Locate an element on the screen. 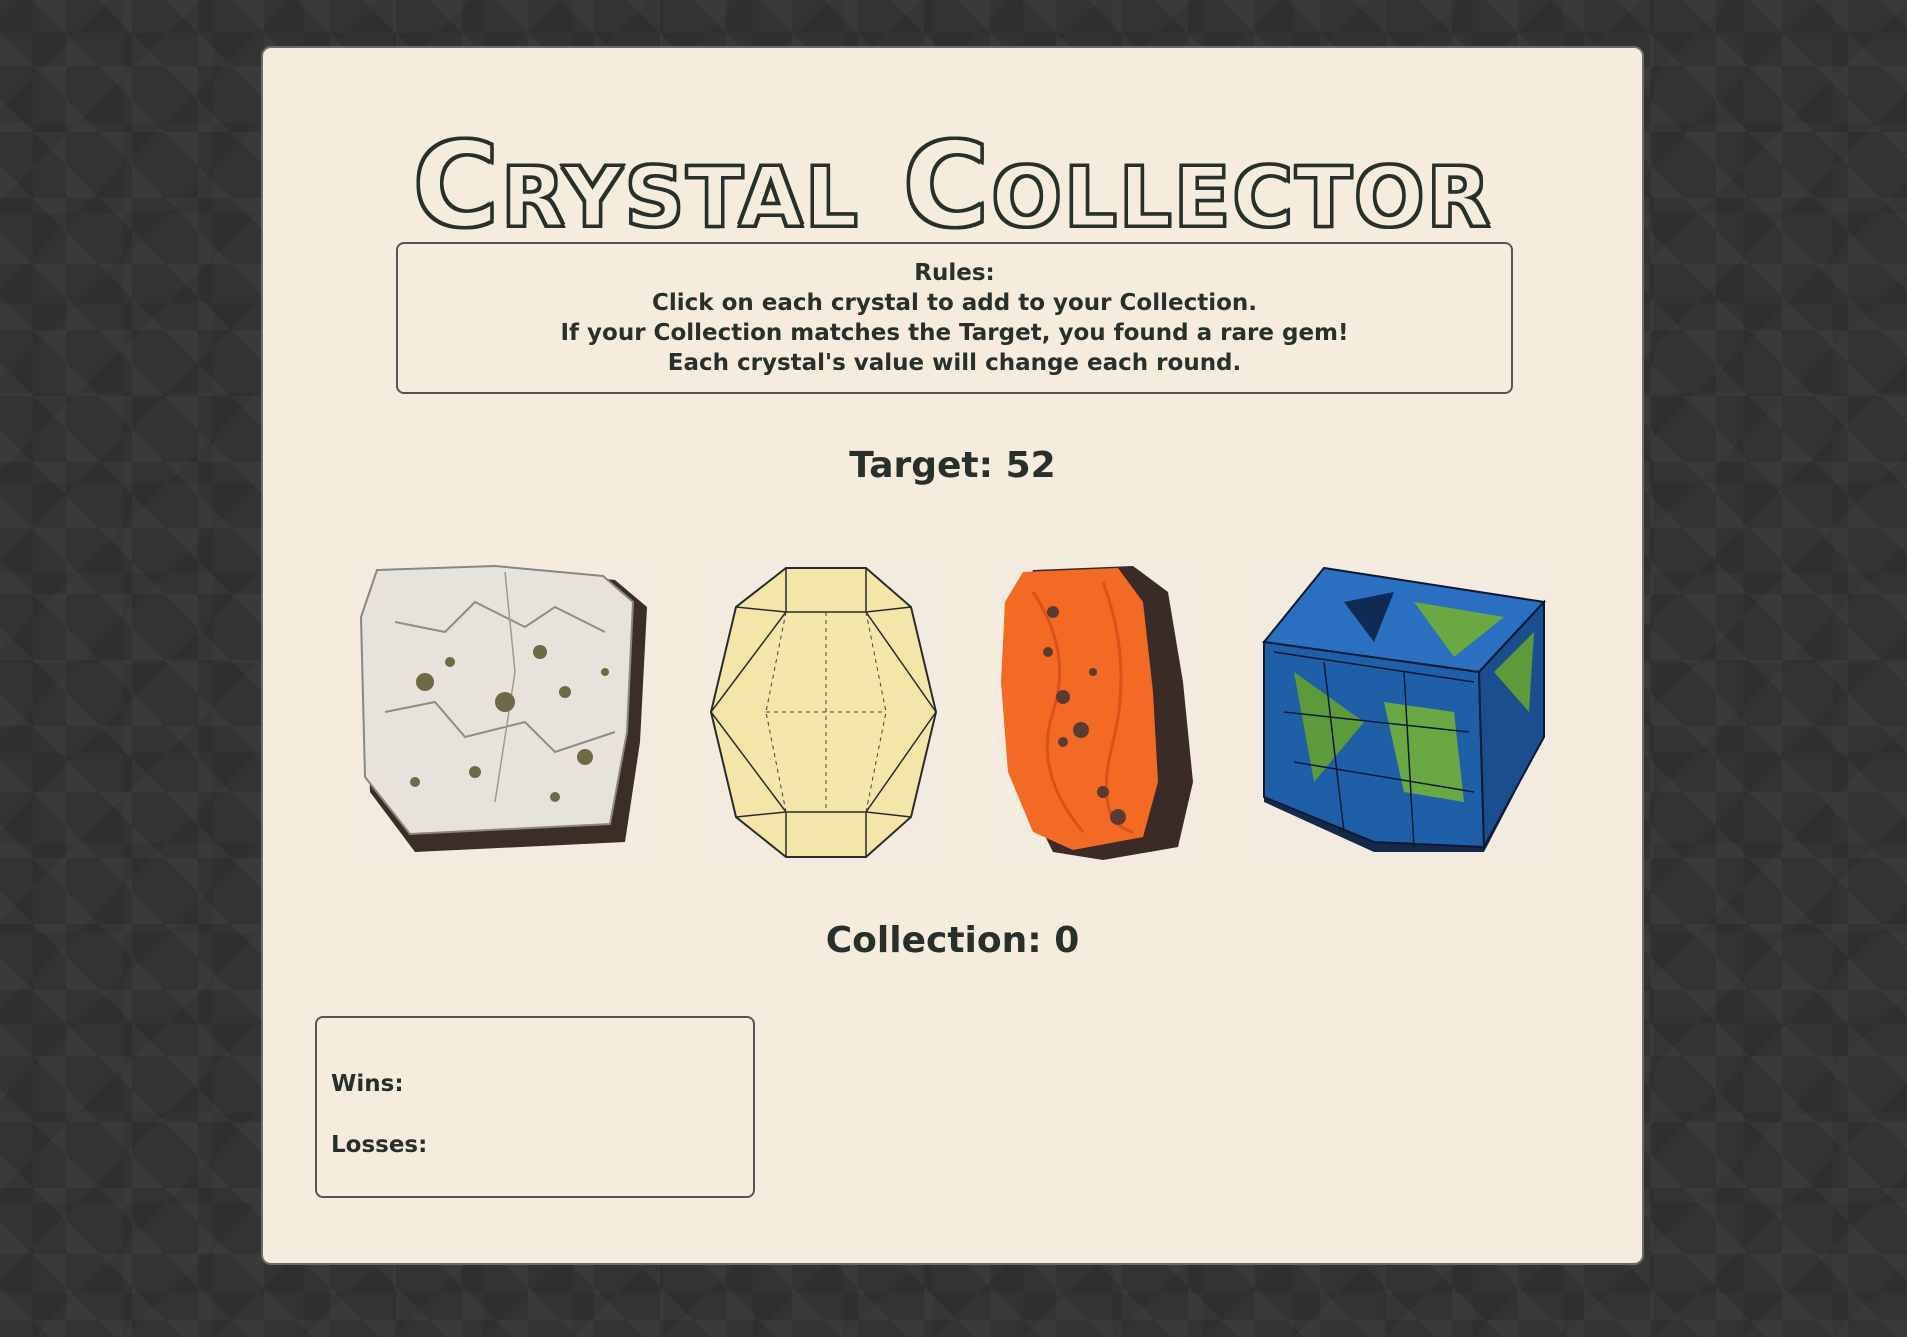 The image size is (1907, 1337). crystal-button-white is located at coordinates (505, 712).